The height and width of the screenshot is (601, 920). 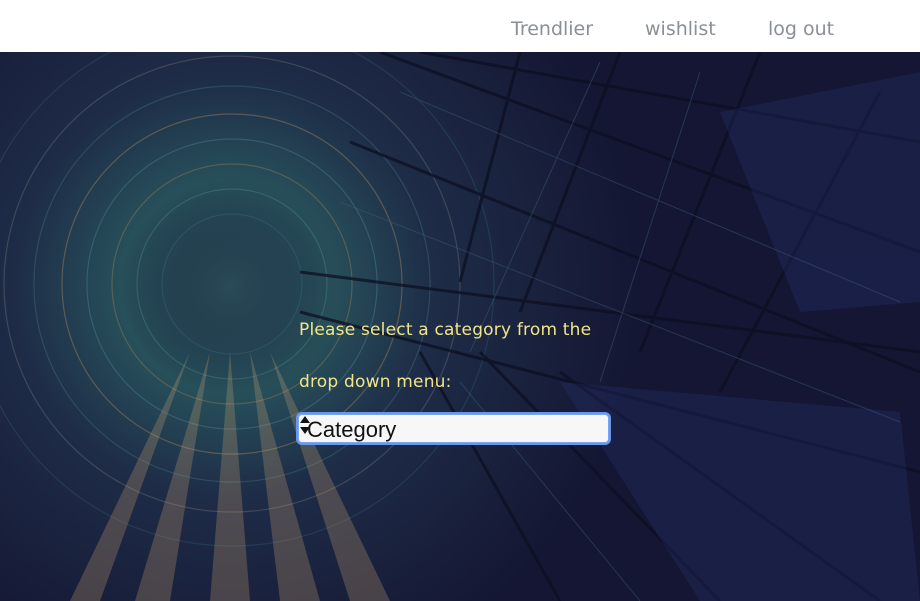 What do you see at coordinates (445, 330) in the screenshot?
I see `category-prompt-line-1: Please select a category from the` at bounding box center [445, 330].